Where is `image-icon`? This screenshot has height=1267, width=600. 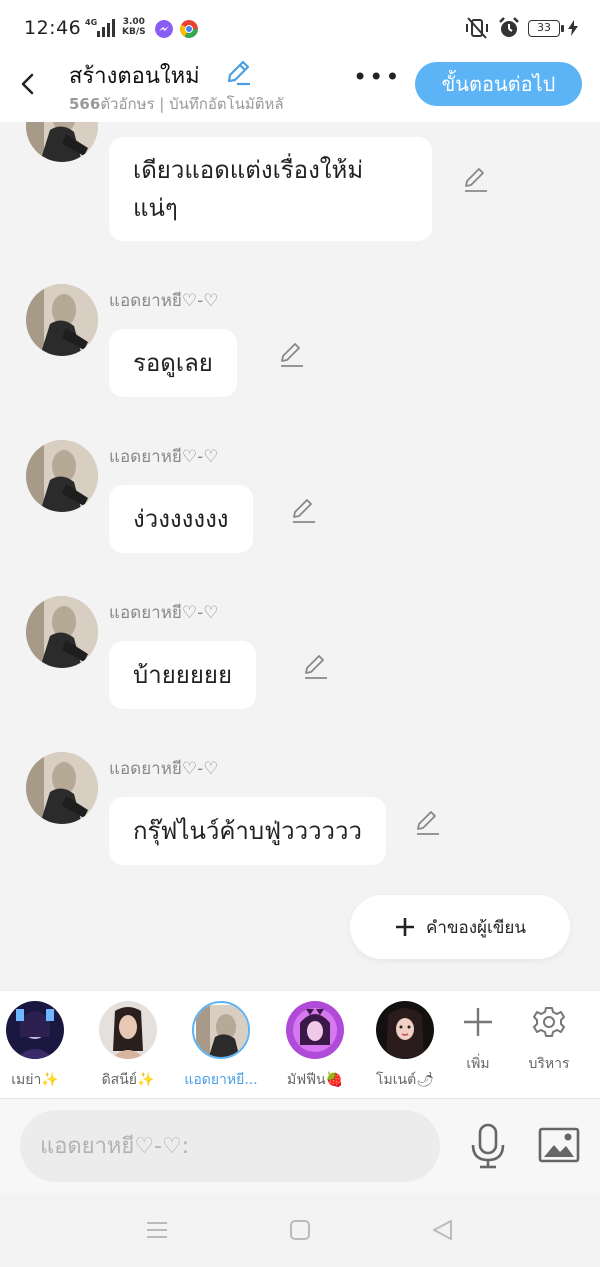 image-icon is located at coordinates (559, 1145).